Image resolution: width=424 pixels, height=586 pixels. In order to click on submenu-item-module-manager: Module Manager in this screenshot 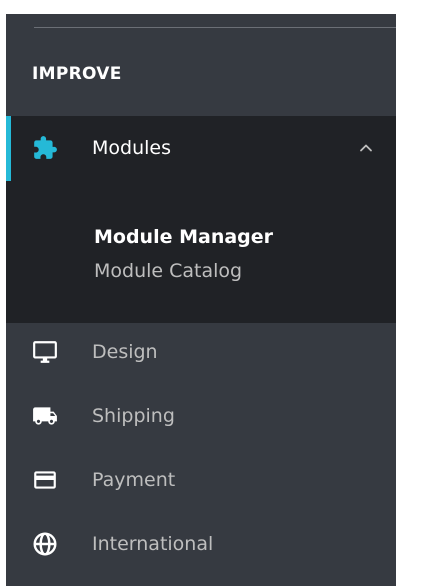, I will do `click(183, 237)`.